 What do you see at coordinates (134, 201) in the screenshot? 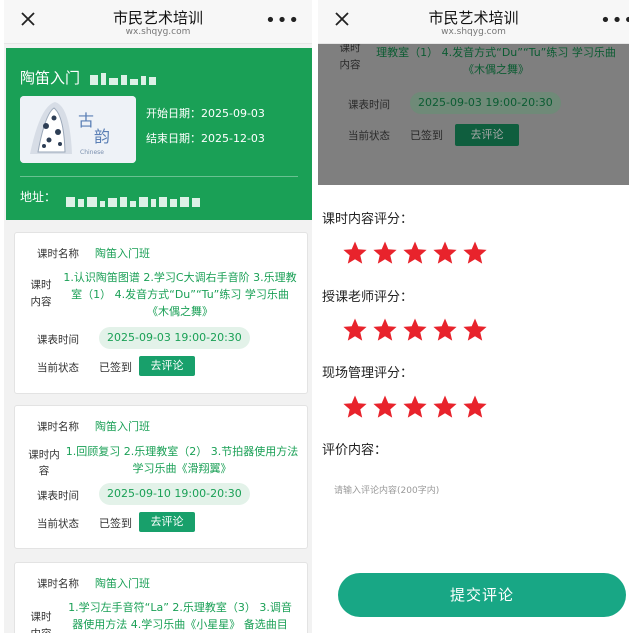
I see `redacted-address-text` at bounding box center [134, 201].